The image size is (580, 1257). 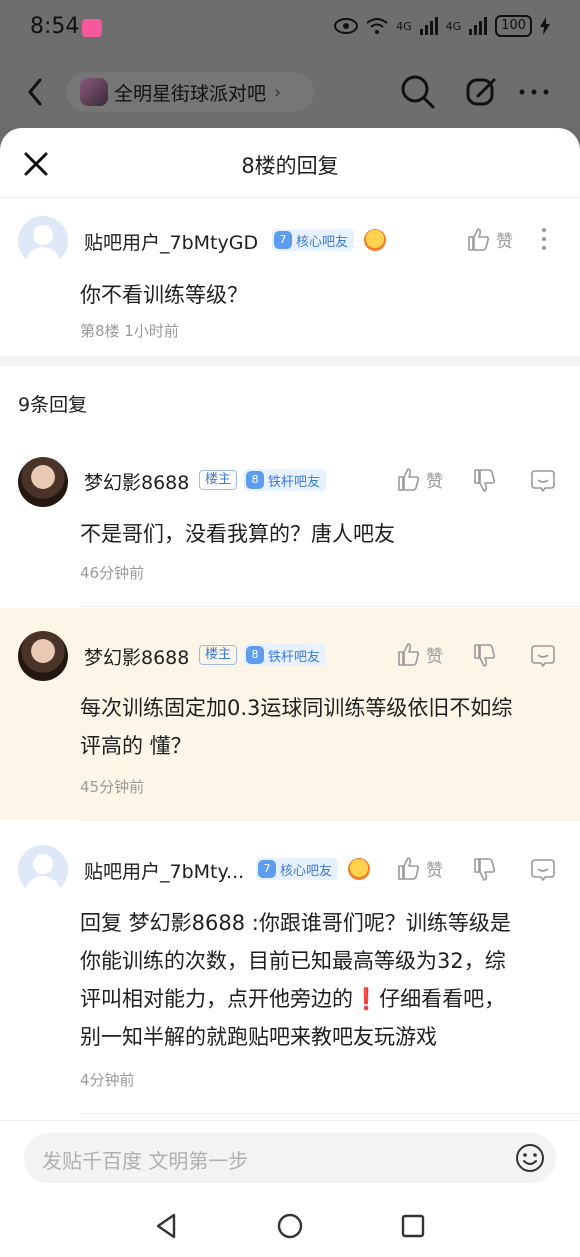 I want to click on post-meta: 第8楼 1小时前, so click(x=129, y=331).